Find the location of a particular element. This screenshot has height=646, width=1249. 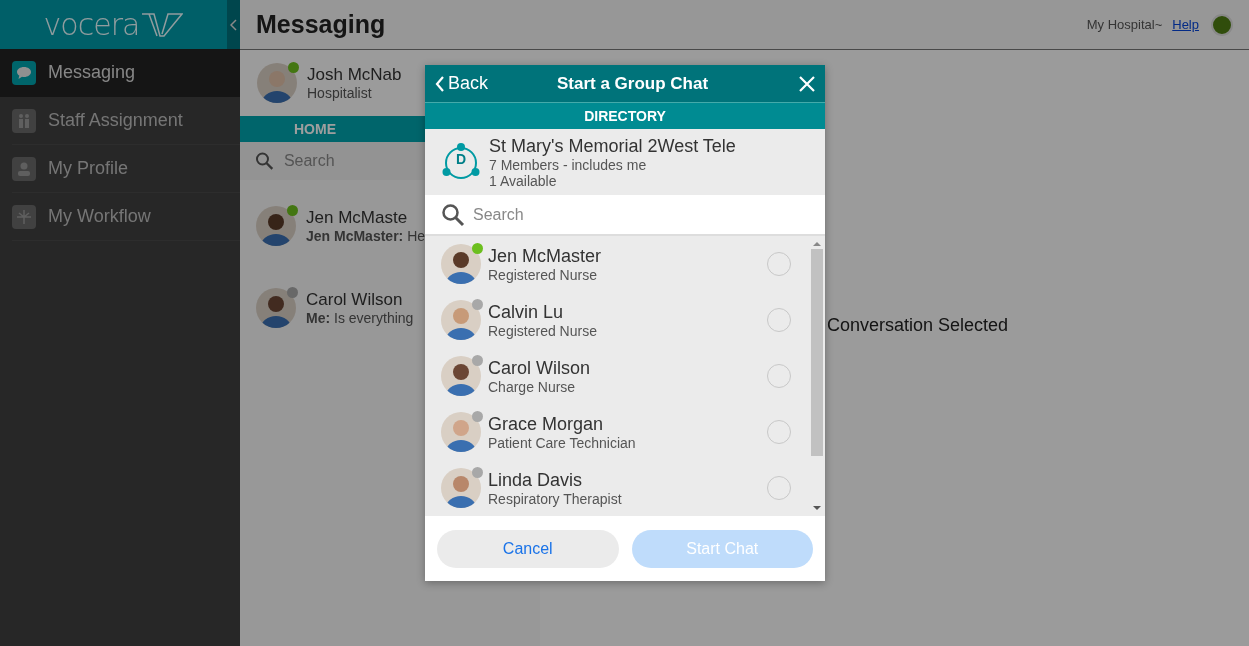

dialog-title: Start a Group Chat is located at coordinates (632, 83).